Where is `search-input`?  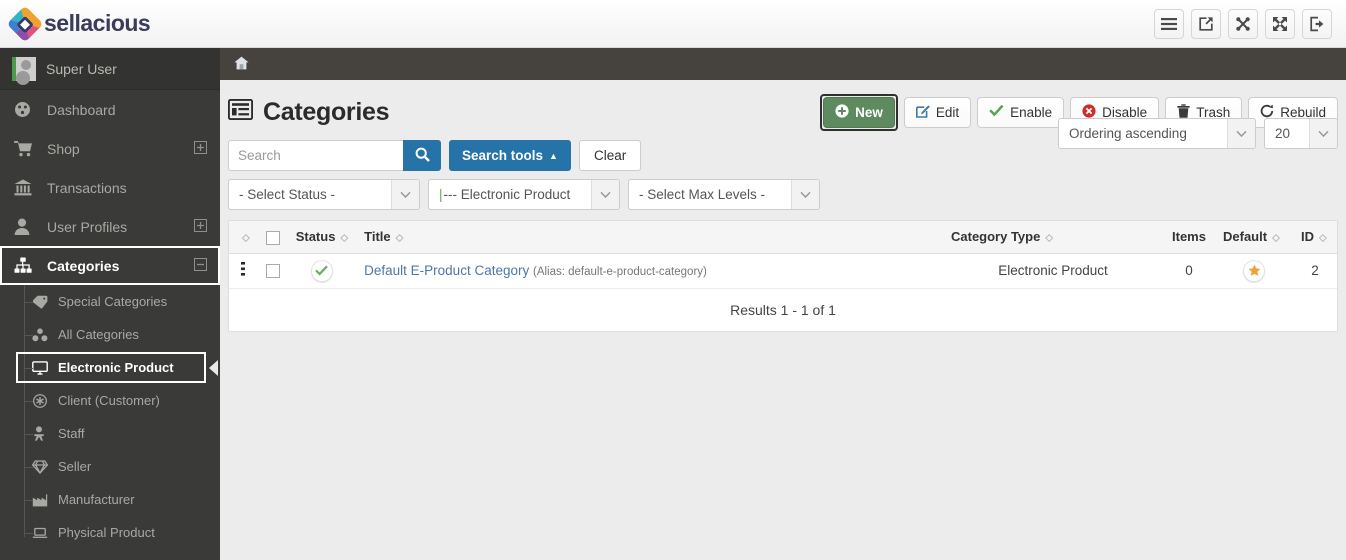
search-input is located at coordinates (315, 155).